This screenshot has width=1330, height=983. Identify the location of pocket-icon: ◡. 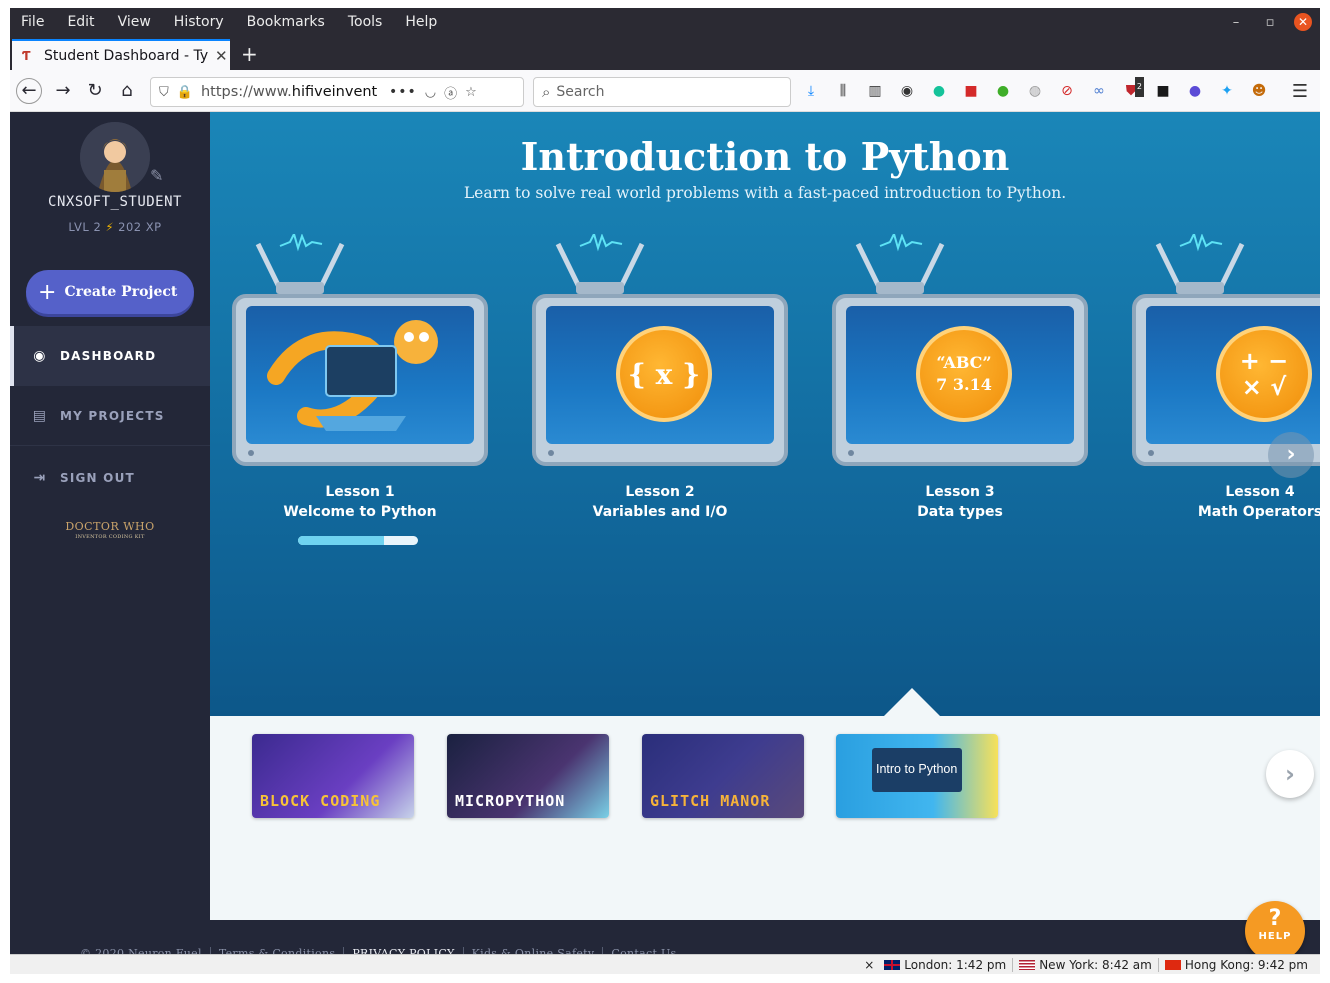
(430, 92).